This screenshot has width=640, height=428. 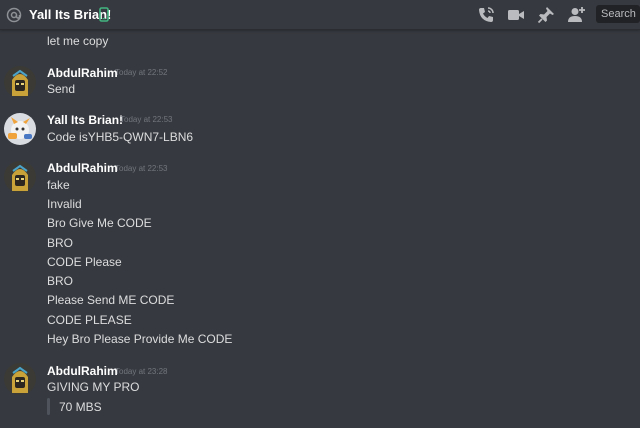 What do you see at coordinates (89, 320) in the screenshot?
I see `message-text: CODE PLEASE` at bounding box center [89, 320].